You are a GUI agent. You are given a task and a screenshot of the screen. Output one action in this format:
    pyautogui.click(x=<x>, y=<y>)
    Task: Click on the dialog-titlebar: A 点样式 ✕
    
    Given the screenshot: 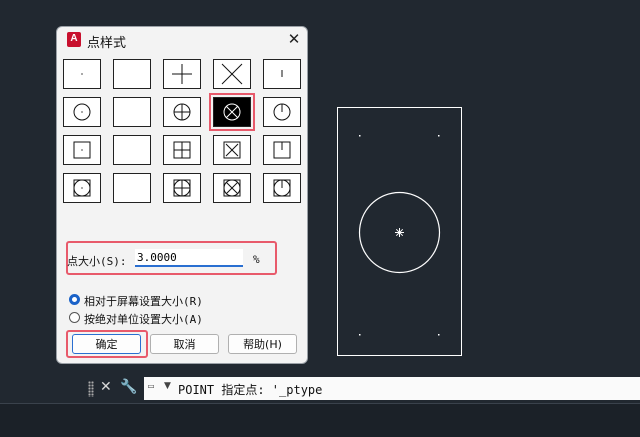 What is the action you would take?
    pyautogui.click(x=182, y=40)
    